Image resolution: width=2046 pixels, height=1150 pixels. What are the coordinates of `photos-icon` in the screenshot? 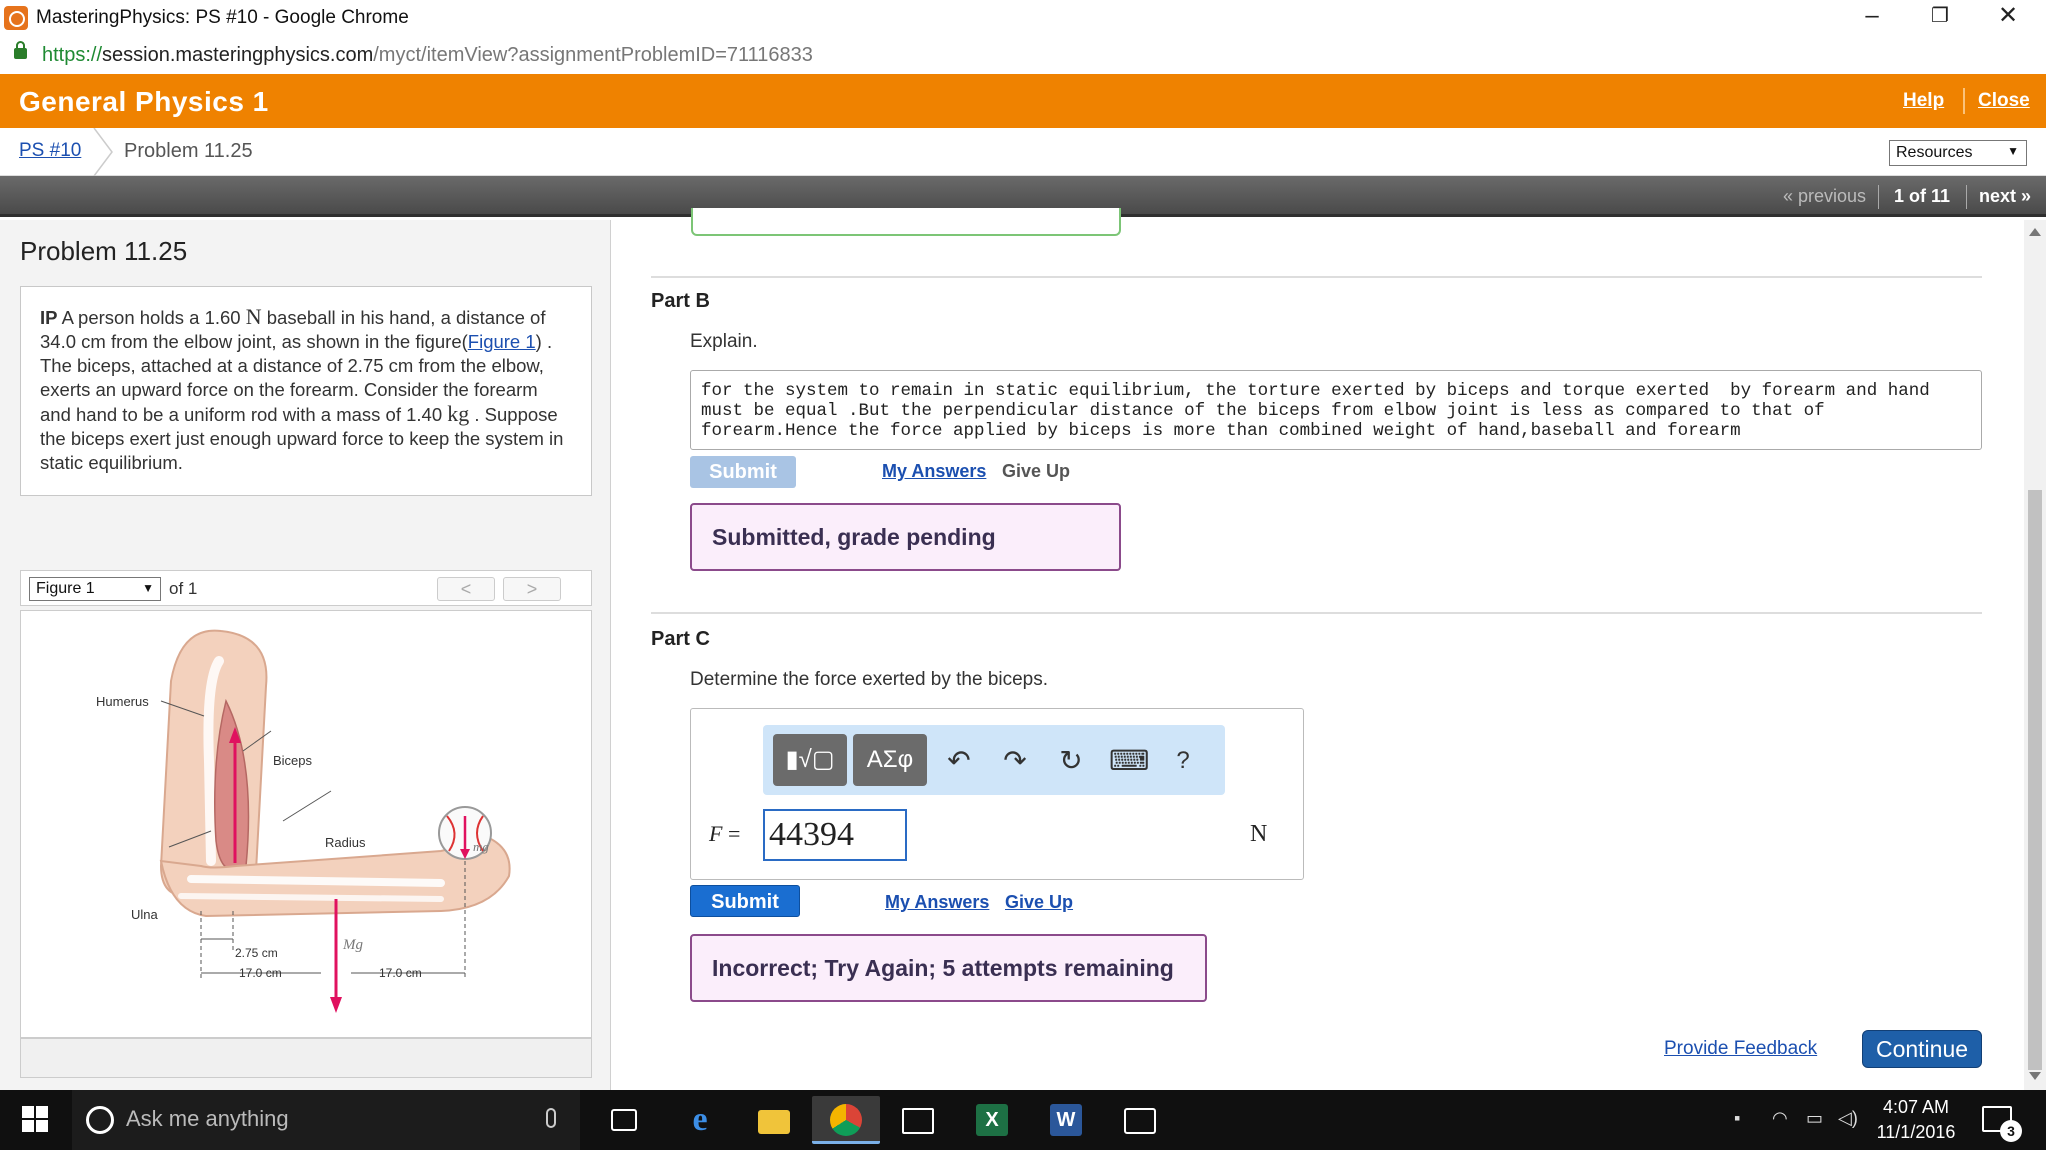 It's located at (1140, 1121).